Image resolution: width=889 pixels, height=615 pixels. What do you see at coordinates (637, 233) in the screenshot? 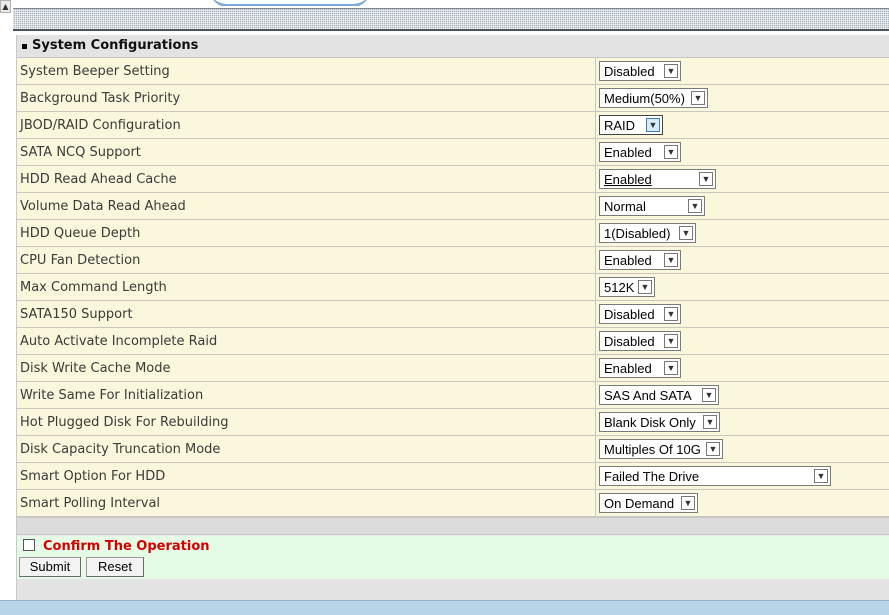
I see `select-value: 1(Disabled)` at bounding box center [637, 233].